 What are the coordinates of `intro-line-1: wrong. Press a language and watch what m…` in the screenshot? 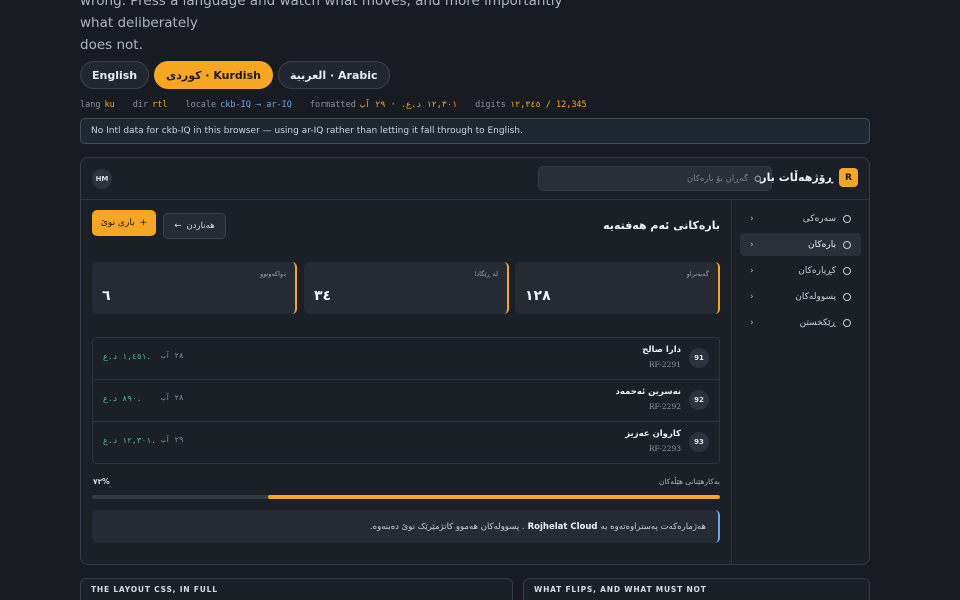 It's located at (321, 15).